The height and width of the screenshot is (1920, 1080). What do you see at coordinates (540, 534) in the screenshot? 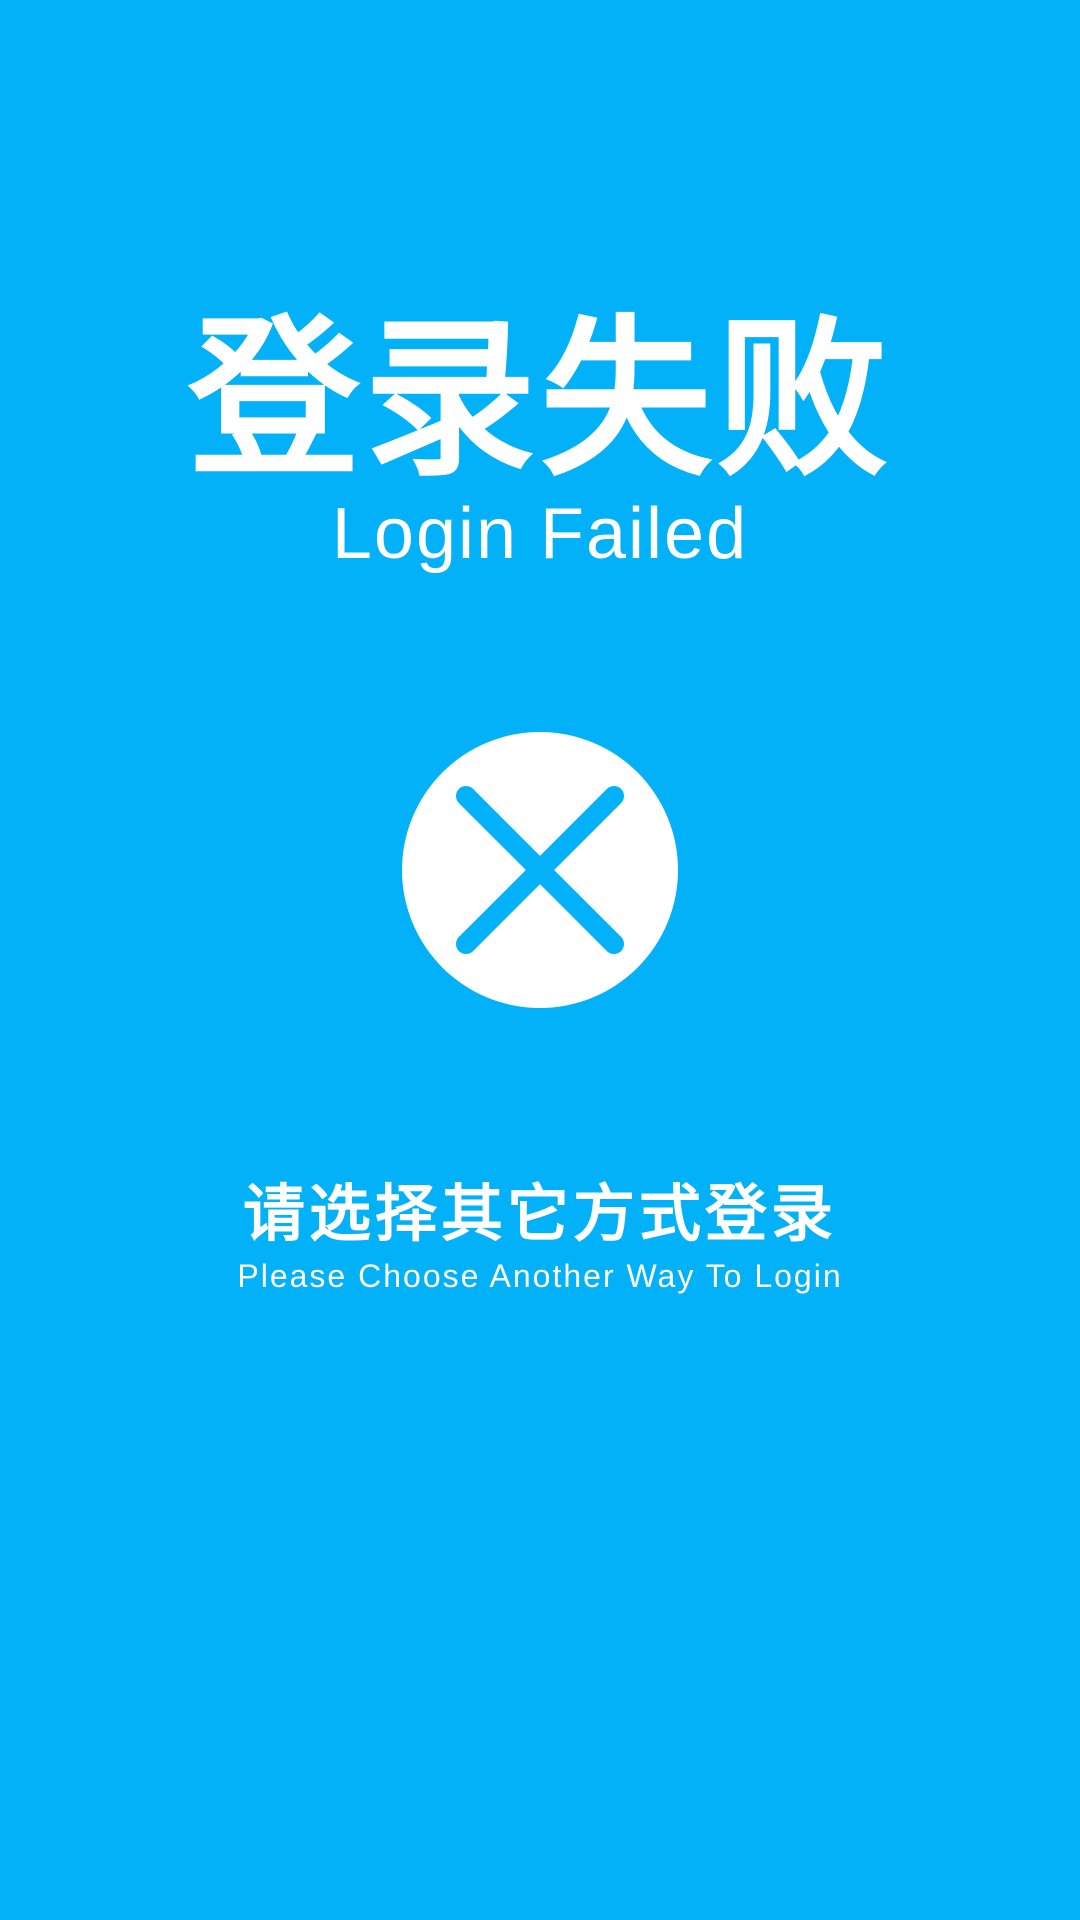
I see `page-subtitle: Login Failed` at bounding box center [540, 534].